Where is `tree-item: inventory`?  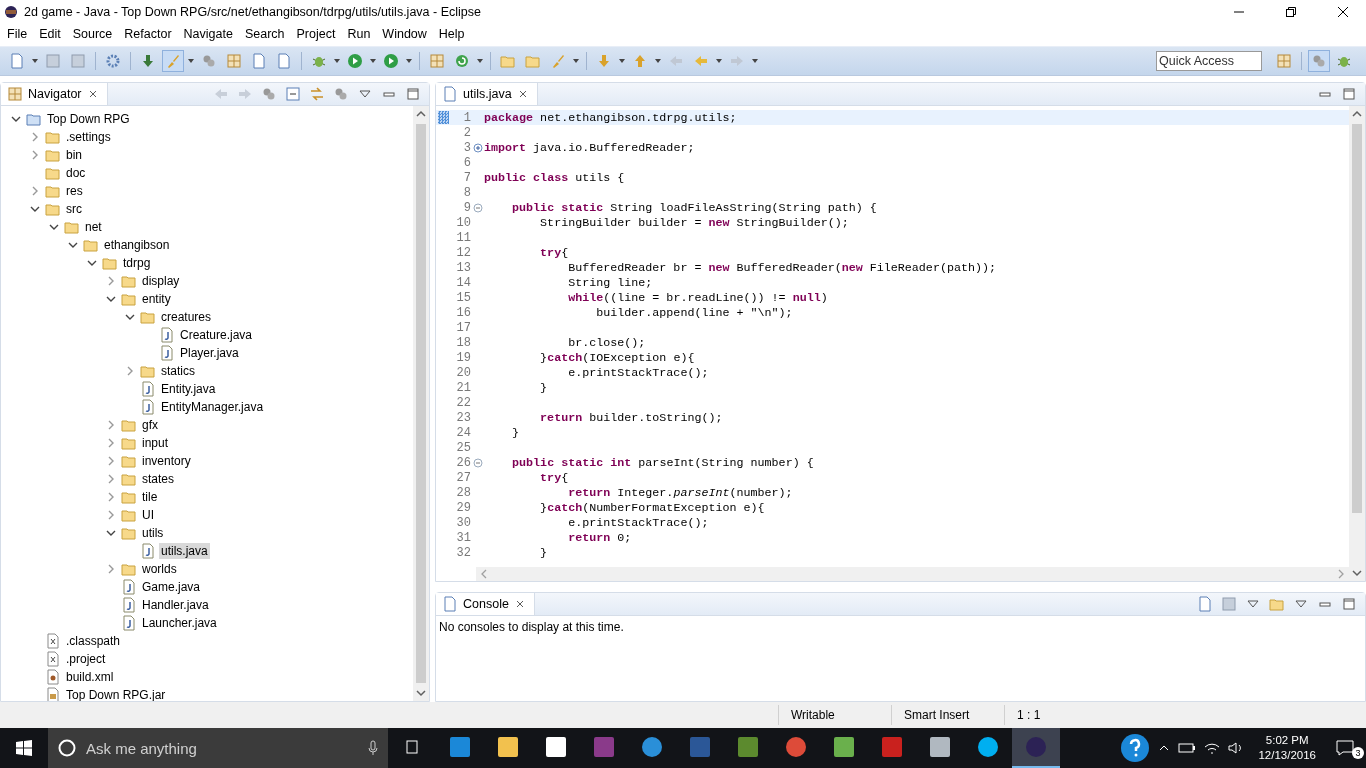
tree-item: inventory is located at coordinates (166, 461).